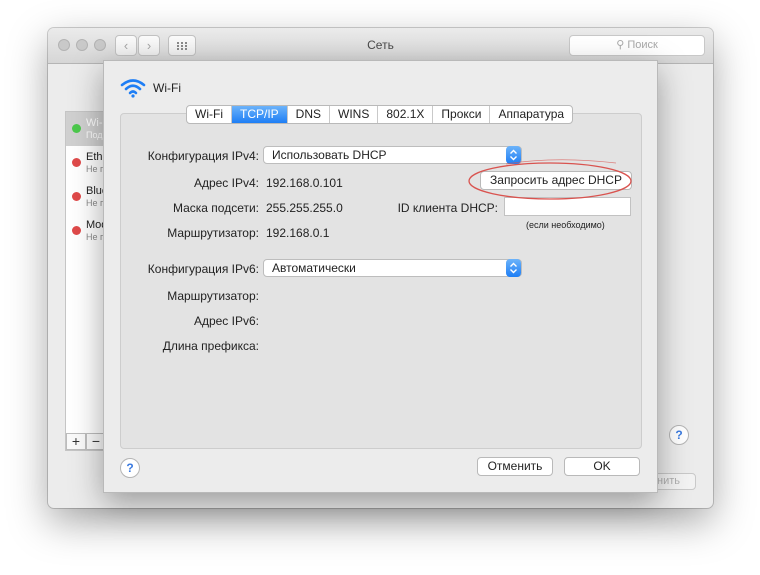 This screenshot has width=760, height=575. Describe the element at coordinates (76, 128) in the screenshot. I see `status-connected-icon` at that location.